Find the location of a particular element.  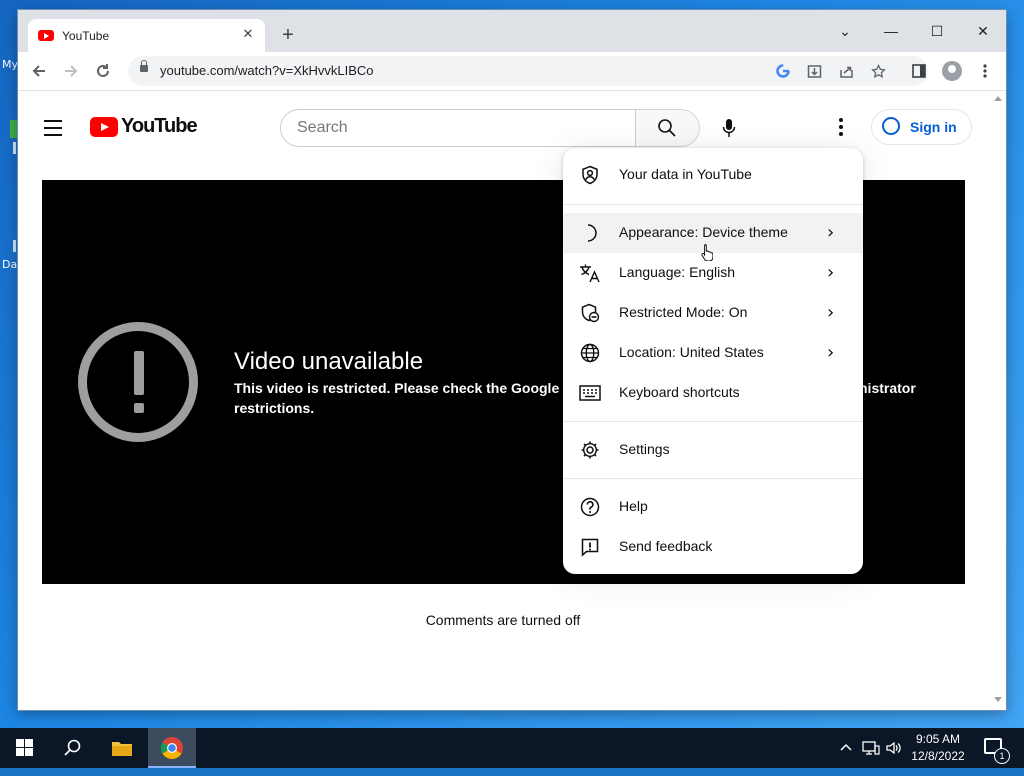

guide-menu-button is located at coordinates (53, 130).